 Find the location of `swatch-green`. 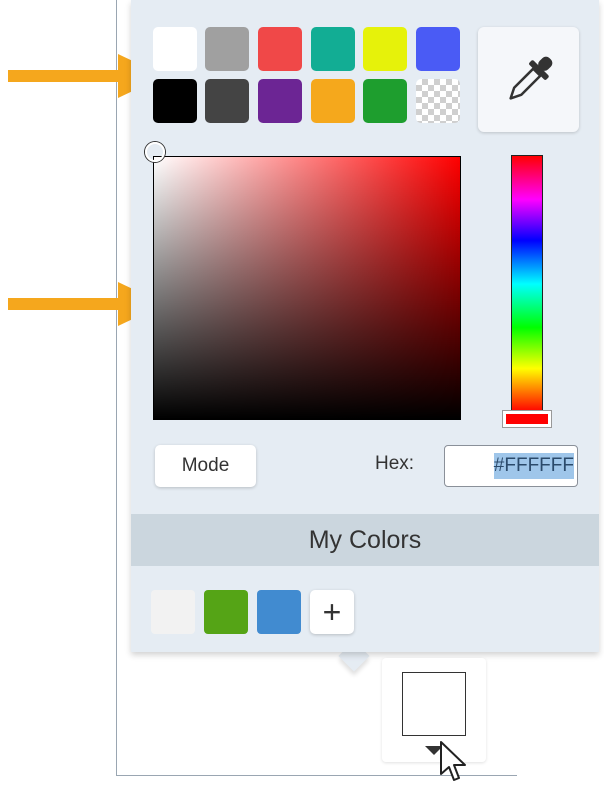

swatch-green is located at coordinates (385, 101).